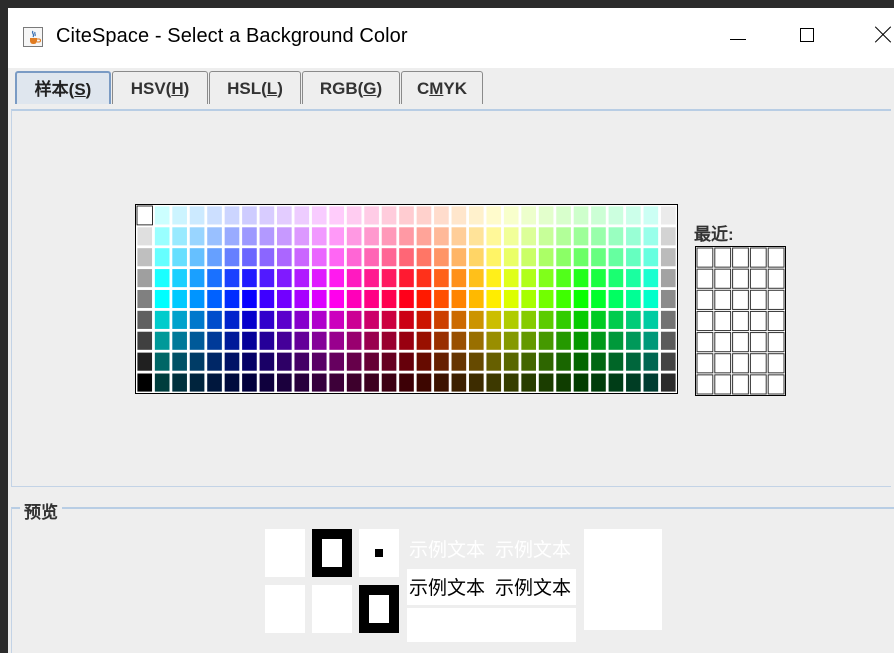 This screenshot has height=653, width=894. Describe the element at coordinates (442, 87) in the screenshot. I see `tab-cmyk: CMYK` at that location.